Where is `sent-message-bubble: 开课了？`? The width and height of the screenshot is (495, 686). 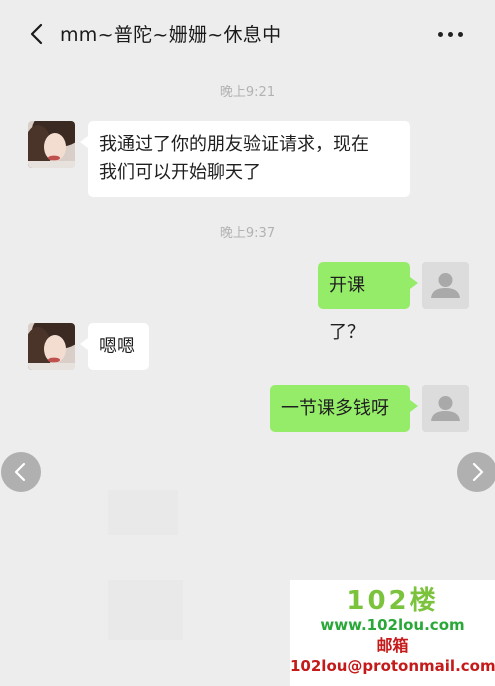
sent-message-bubble: 开课了？ is located at coordinates (368, 302).